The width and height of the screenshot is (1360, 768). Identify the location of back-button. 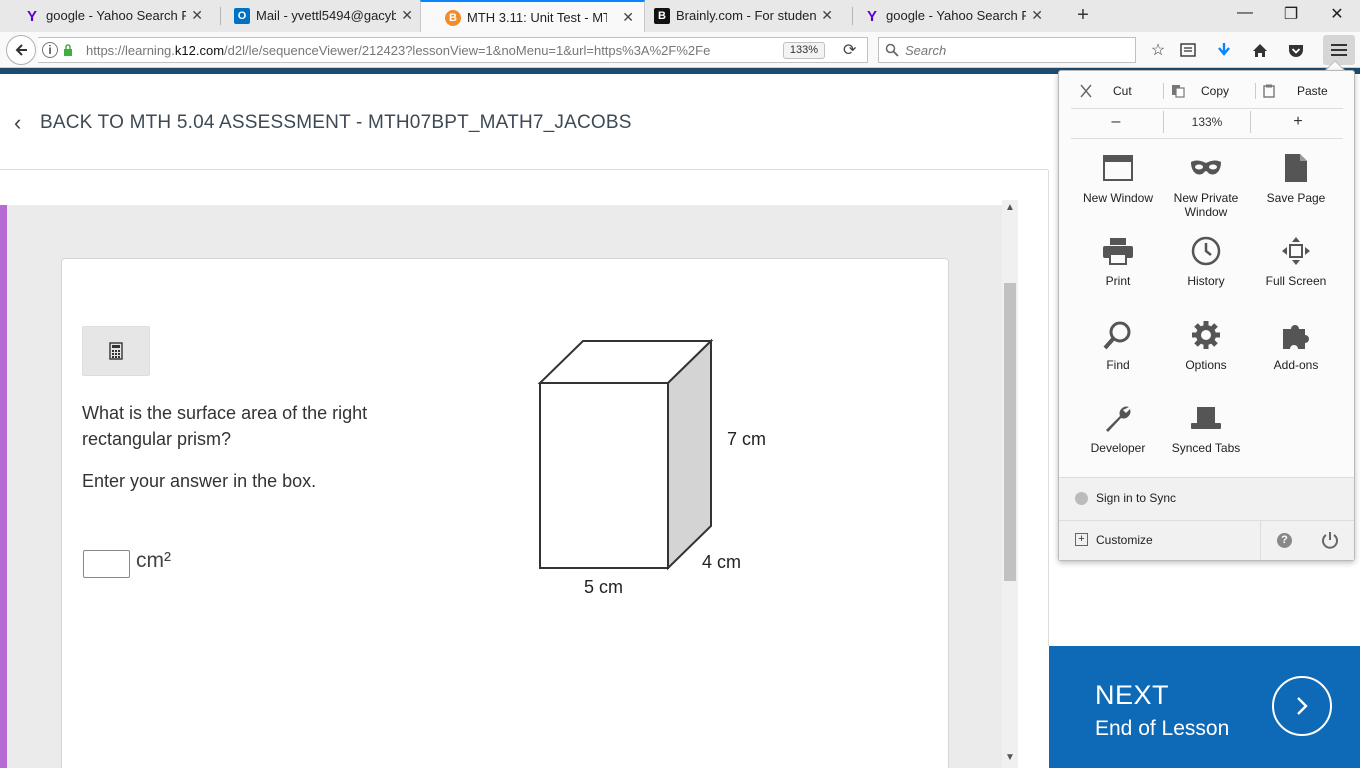
(21, 50).